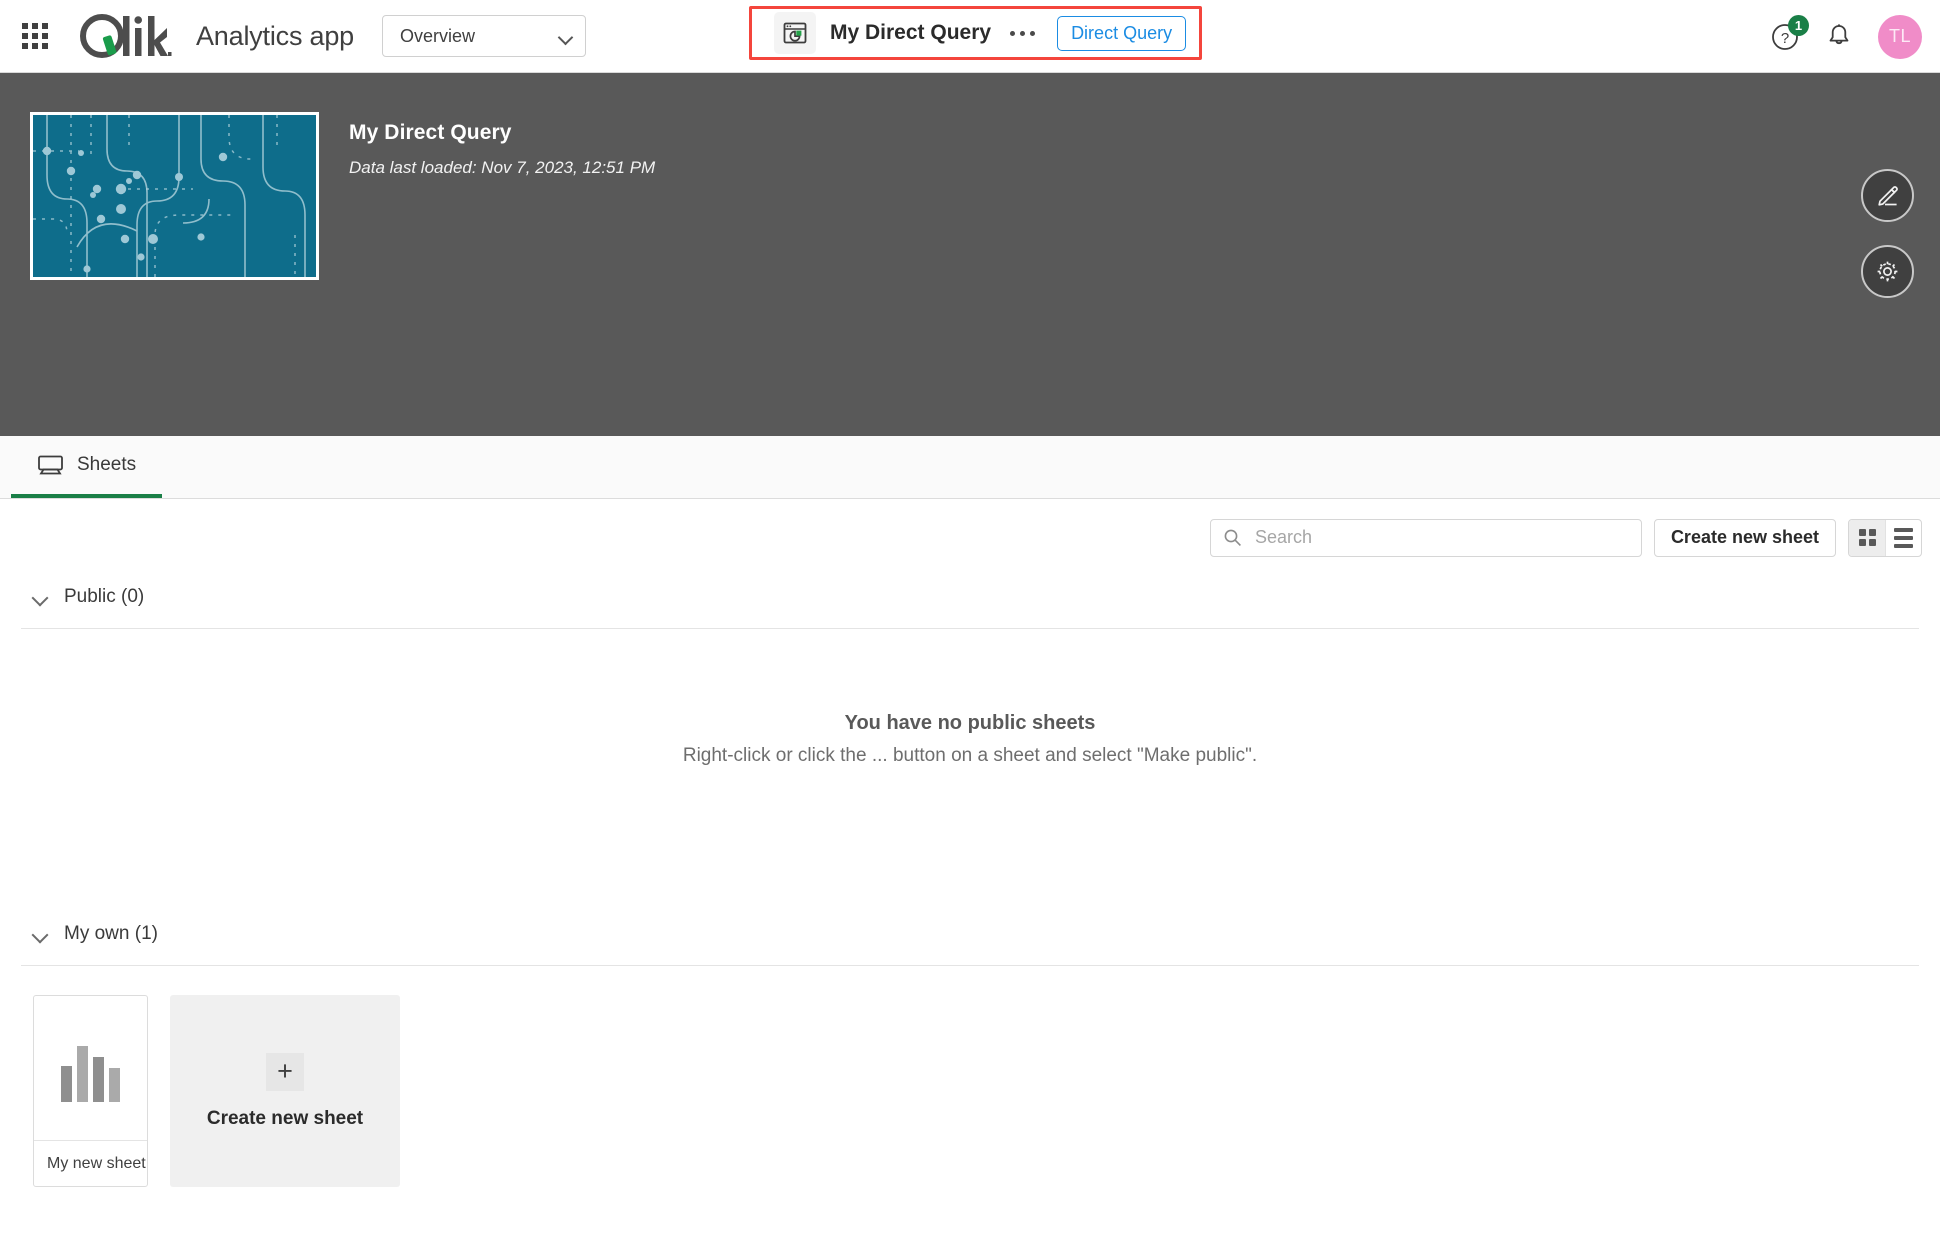 The image size is (1940, 1247). I want to click on my-own-section-header: My own (1), so click(970, 934).